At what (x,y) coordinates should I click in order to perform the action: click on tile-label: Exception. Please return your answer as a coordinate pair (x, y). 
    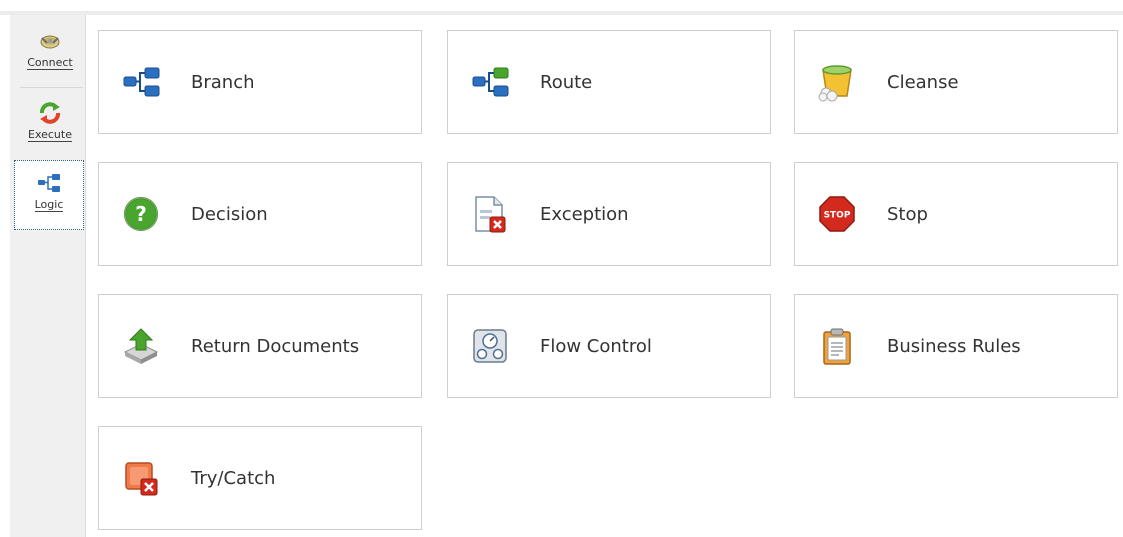
    Looking at the image, I should click on (584, 214).